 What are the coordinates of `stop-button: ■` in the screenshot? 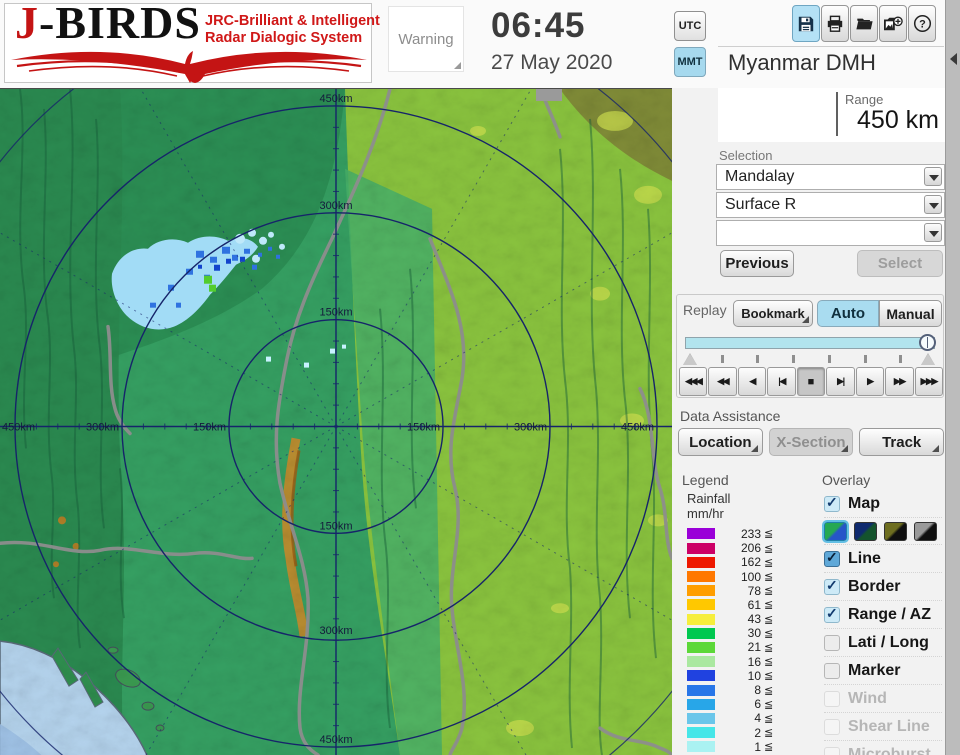 It's located at (811, 381).